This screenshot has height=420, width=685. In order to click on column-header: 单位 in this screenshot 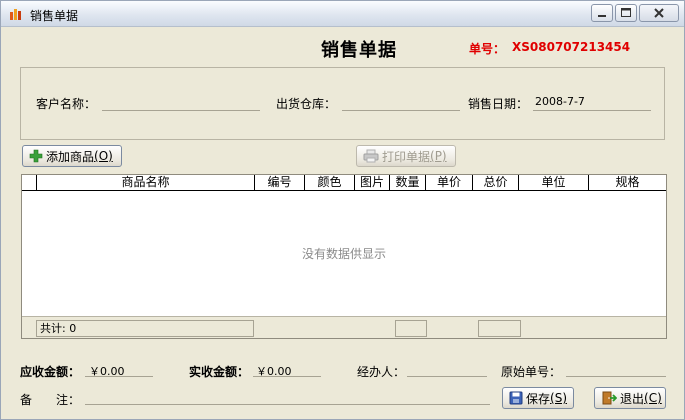, I will do `click(553, 183)`.